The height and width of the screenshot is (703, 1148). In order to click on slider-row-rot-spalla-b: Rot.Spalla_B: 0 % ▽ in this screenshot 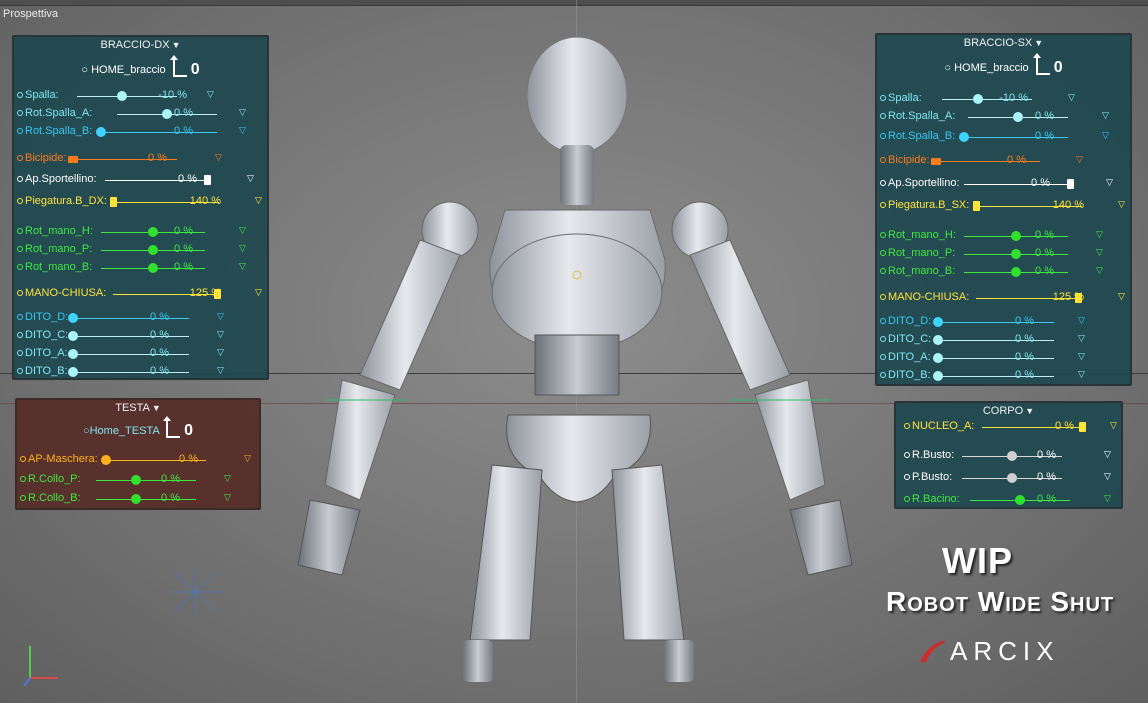, I will do `click(1000, 137)`.